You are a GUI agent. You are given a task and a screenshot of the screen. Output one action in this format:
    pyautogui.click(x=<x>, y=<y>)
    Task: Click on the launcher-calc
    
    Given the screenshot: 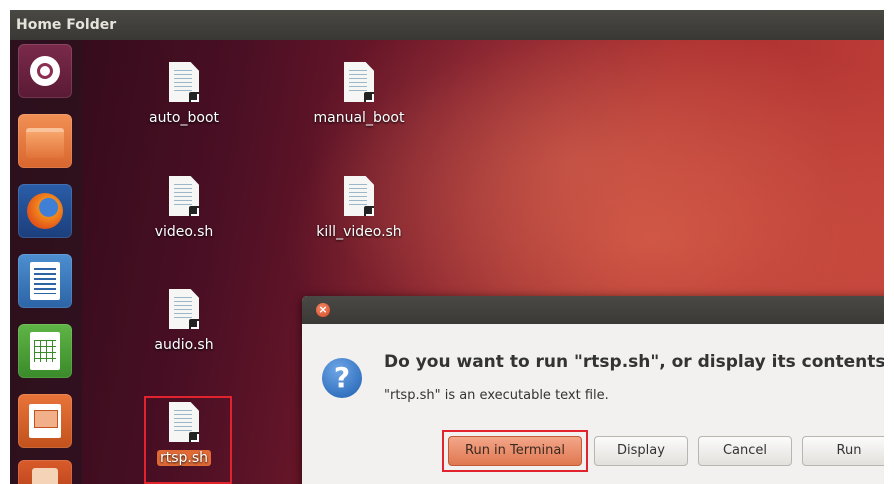 What is the action you would take?
    pyautogui.click(x=45, y=351)
    